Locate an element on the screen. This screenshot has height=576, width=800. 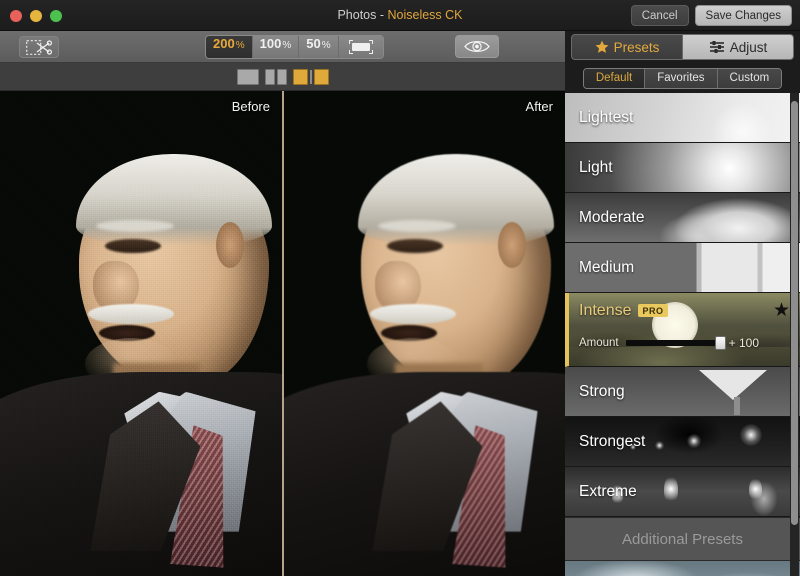
preset-item-intense: Intense PRO ★ Amount + 100 is located at coordinates (682, 330).